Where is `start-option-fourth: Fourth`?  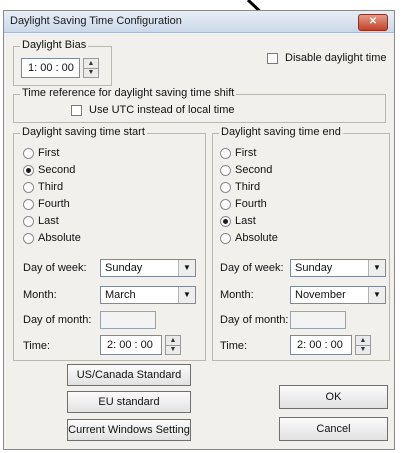
start-option-fourth: Fourth is located at coordinates (54, 204).